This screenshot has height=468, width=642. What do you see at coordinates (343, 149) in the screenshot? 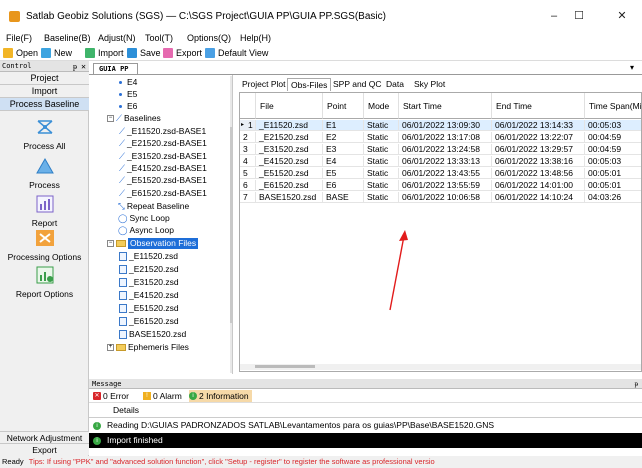
I see `table-cell-point: E3` at bounding box center [343, 149].